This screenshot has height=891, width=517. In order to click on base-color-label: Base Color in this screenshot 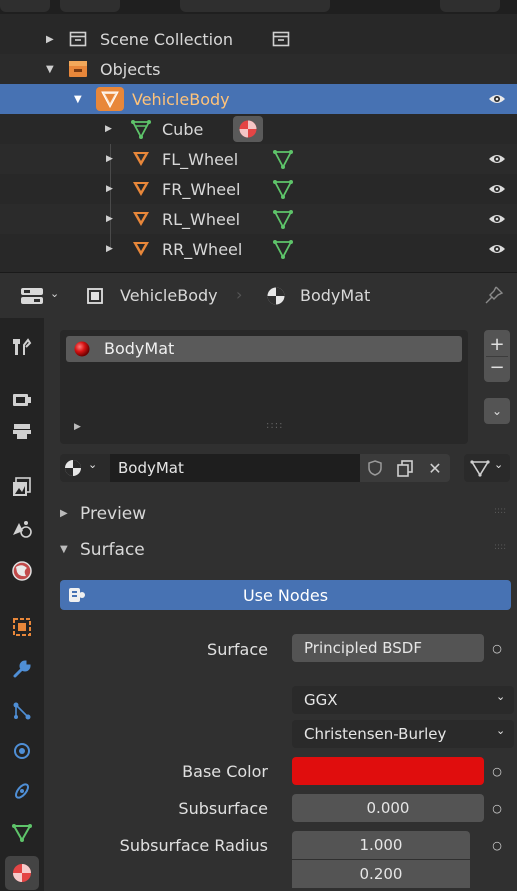, I will do `click(225, 771)`.